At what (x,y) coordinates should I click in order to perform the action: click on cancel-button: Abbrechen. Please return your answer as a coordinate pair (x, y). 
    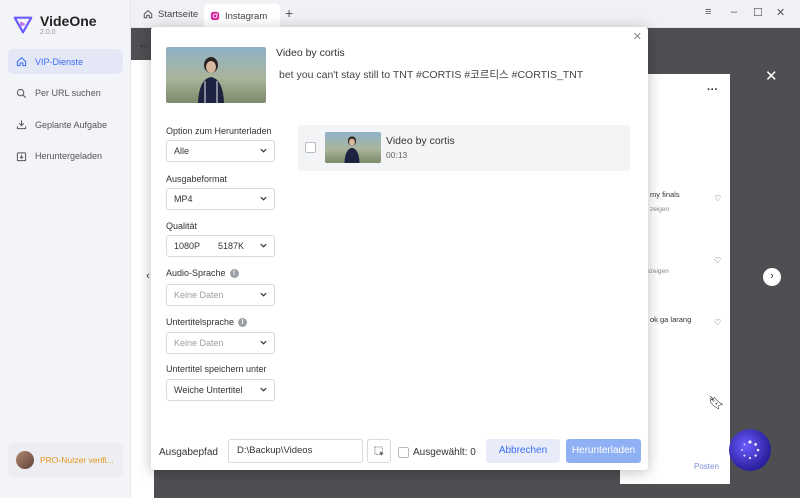
    Looking at the image, I should click on (523, 451).